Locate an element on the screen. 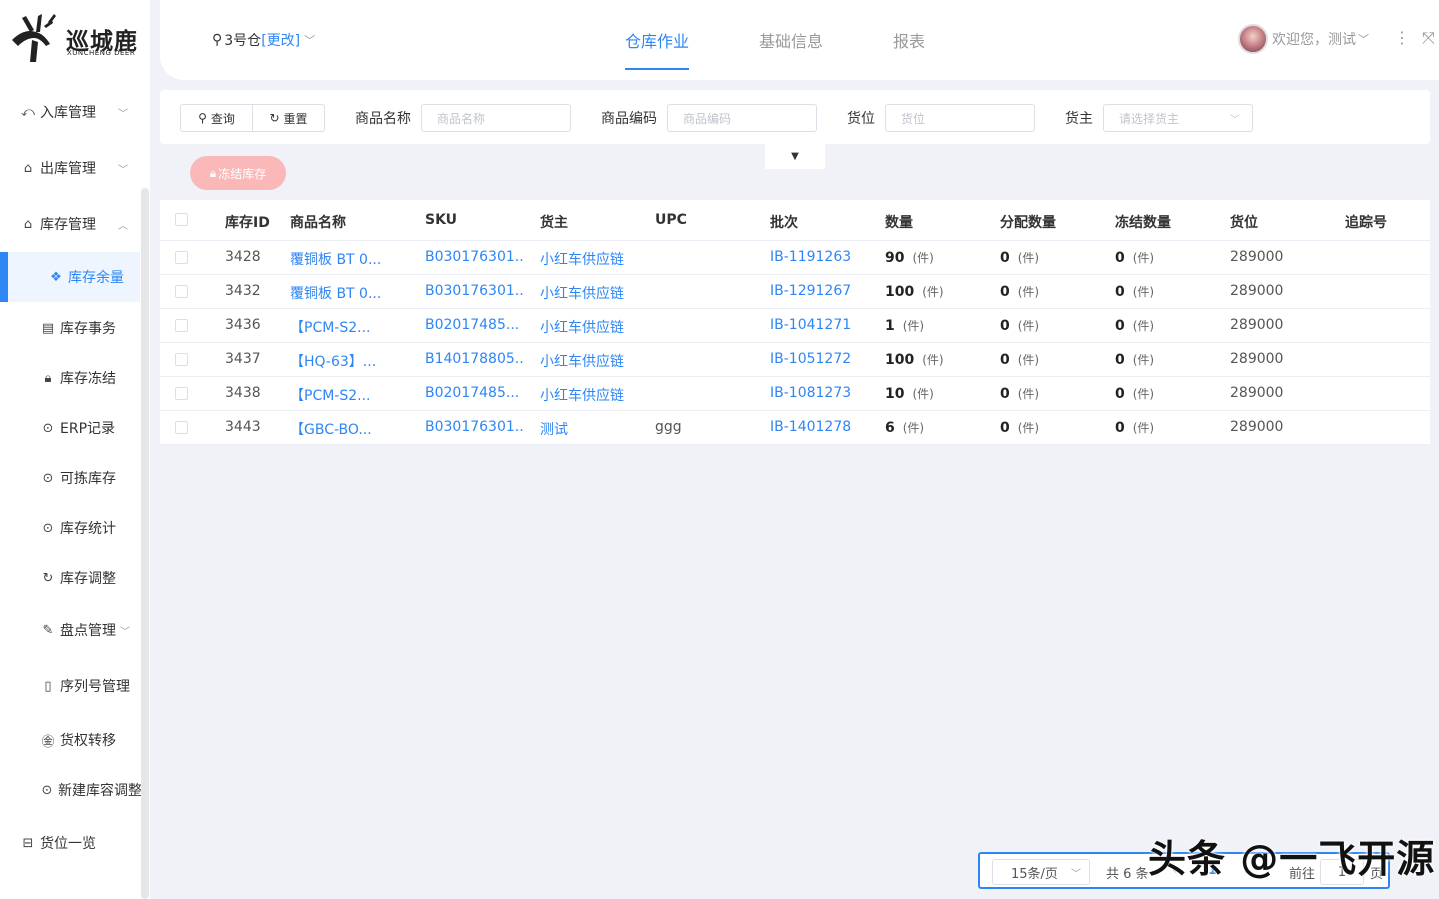  more-vertical-icon: ⋮ is located at coordinates (1402, 37).